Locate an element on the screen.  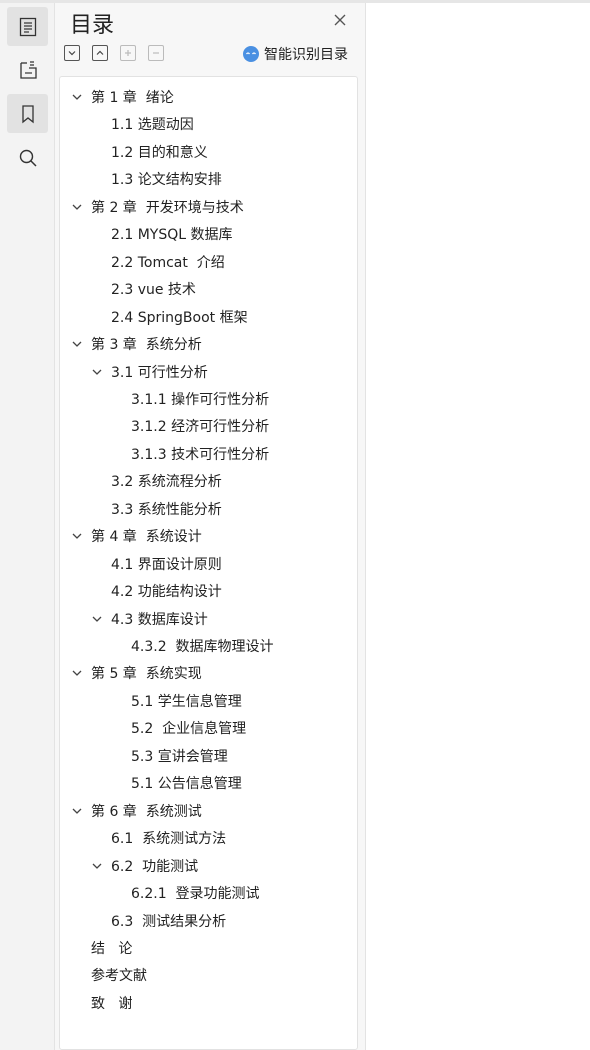
annotation-tab-button is located at coordinates (27, 69).